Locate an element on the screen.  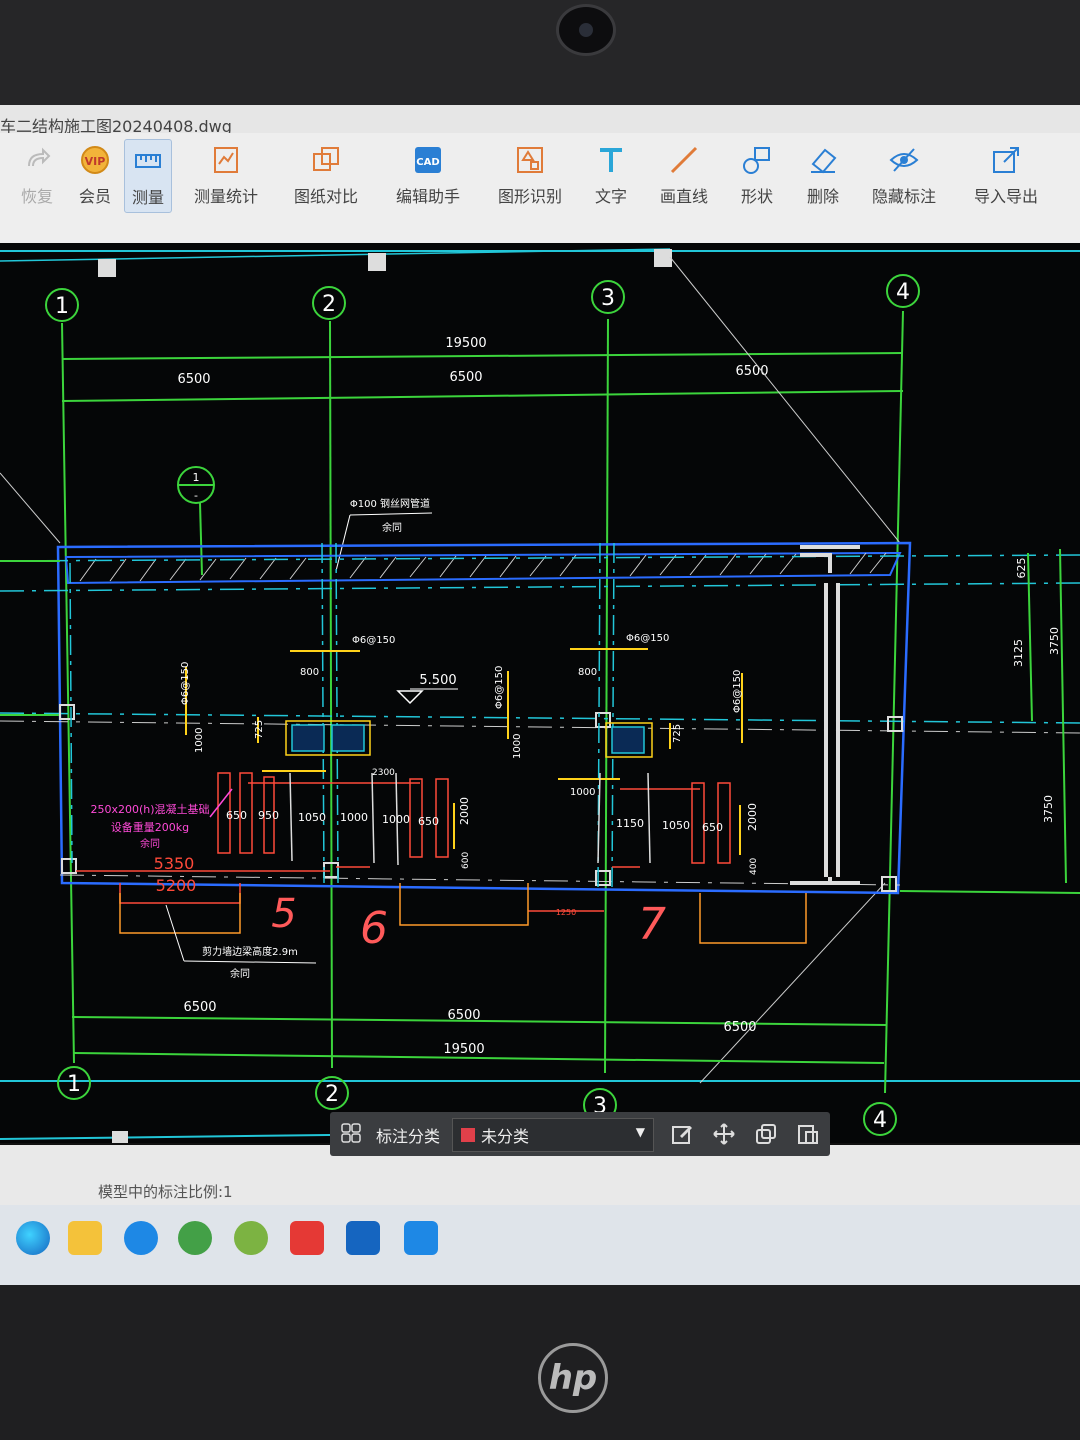
axis-label-top: 4 is located at coordinates (903, 292).